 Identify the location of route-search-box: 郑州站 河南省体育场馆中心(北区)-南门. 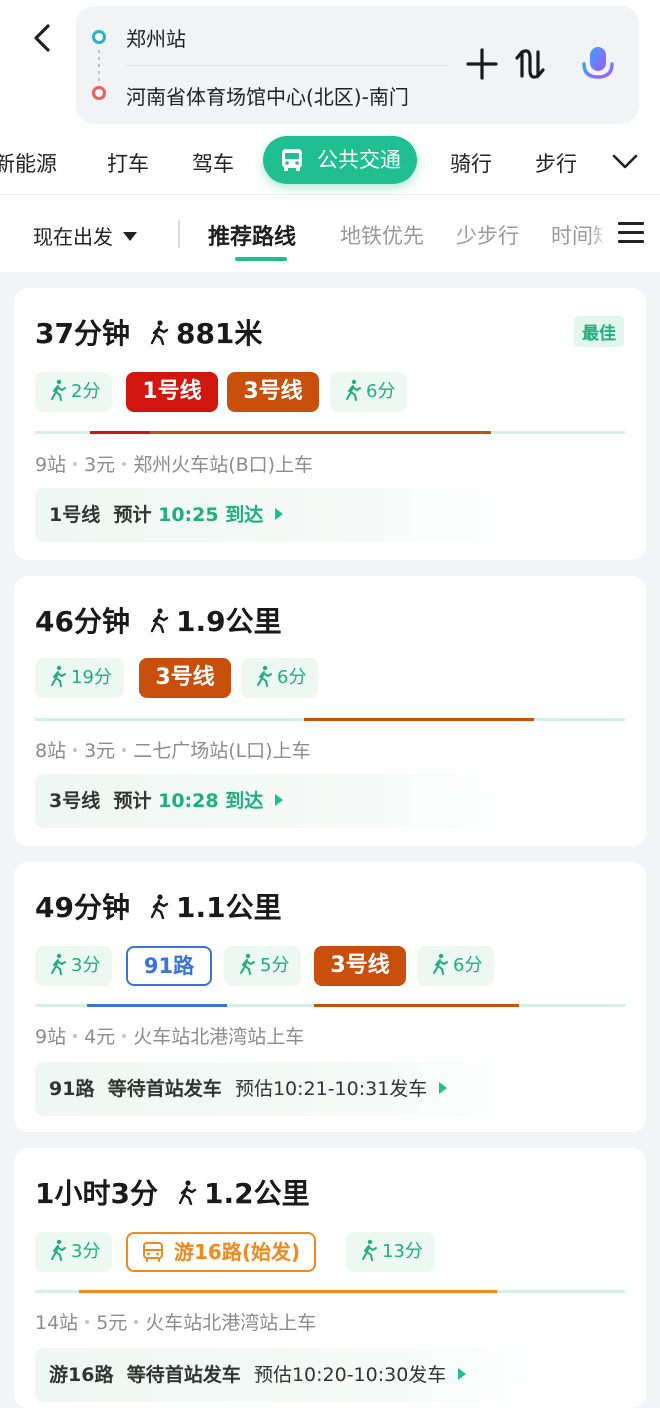
(357, 65).